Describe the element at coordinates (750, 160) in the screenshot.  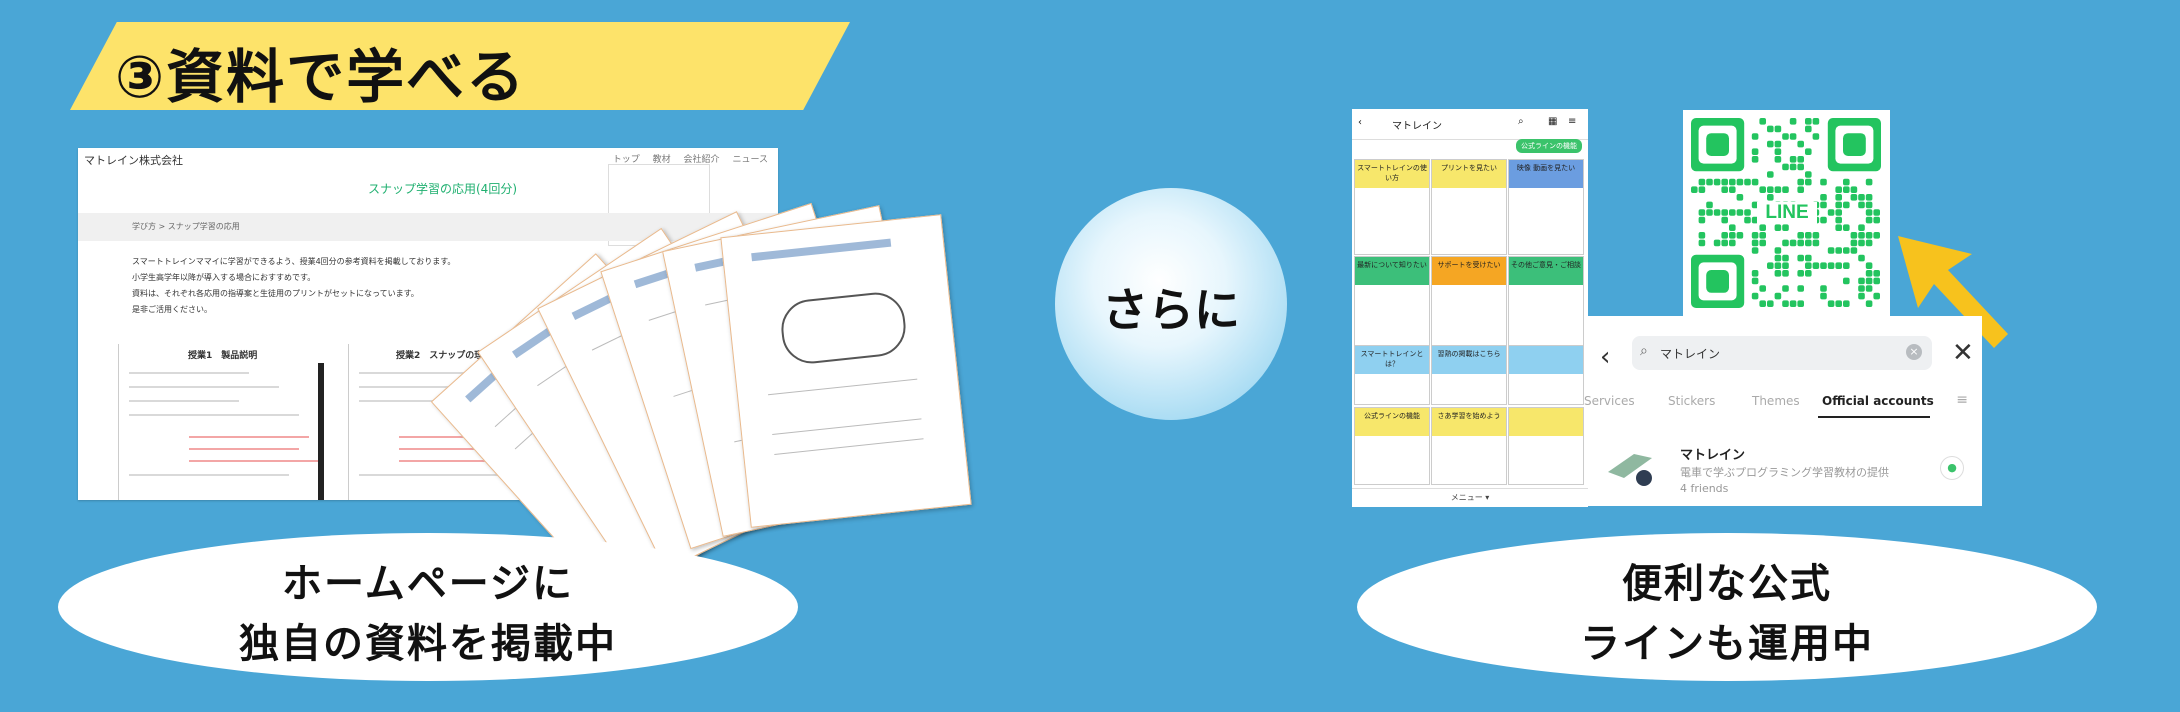
I see `website-nav-item: ニュース` at that location.